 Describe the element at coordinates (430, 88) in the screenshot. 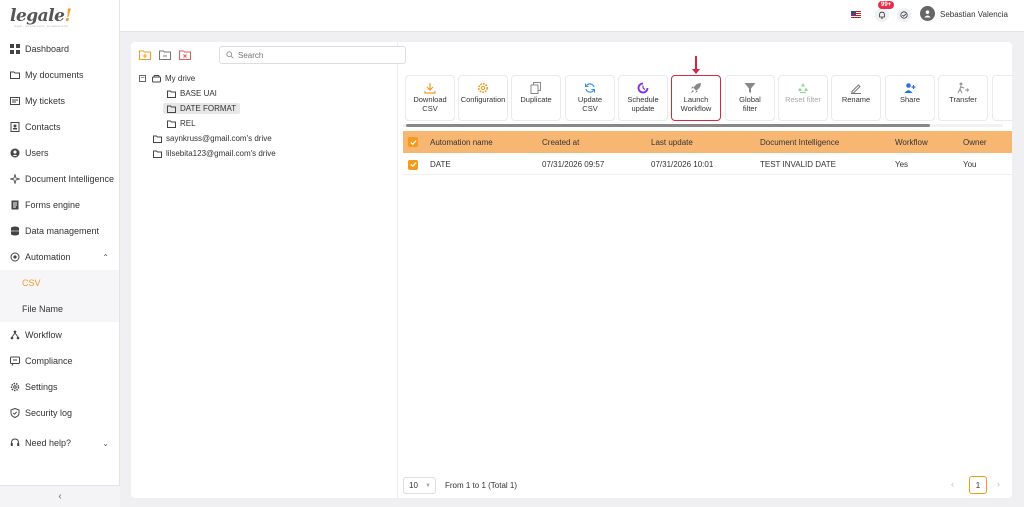

I see `download-icon` at that location.